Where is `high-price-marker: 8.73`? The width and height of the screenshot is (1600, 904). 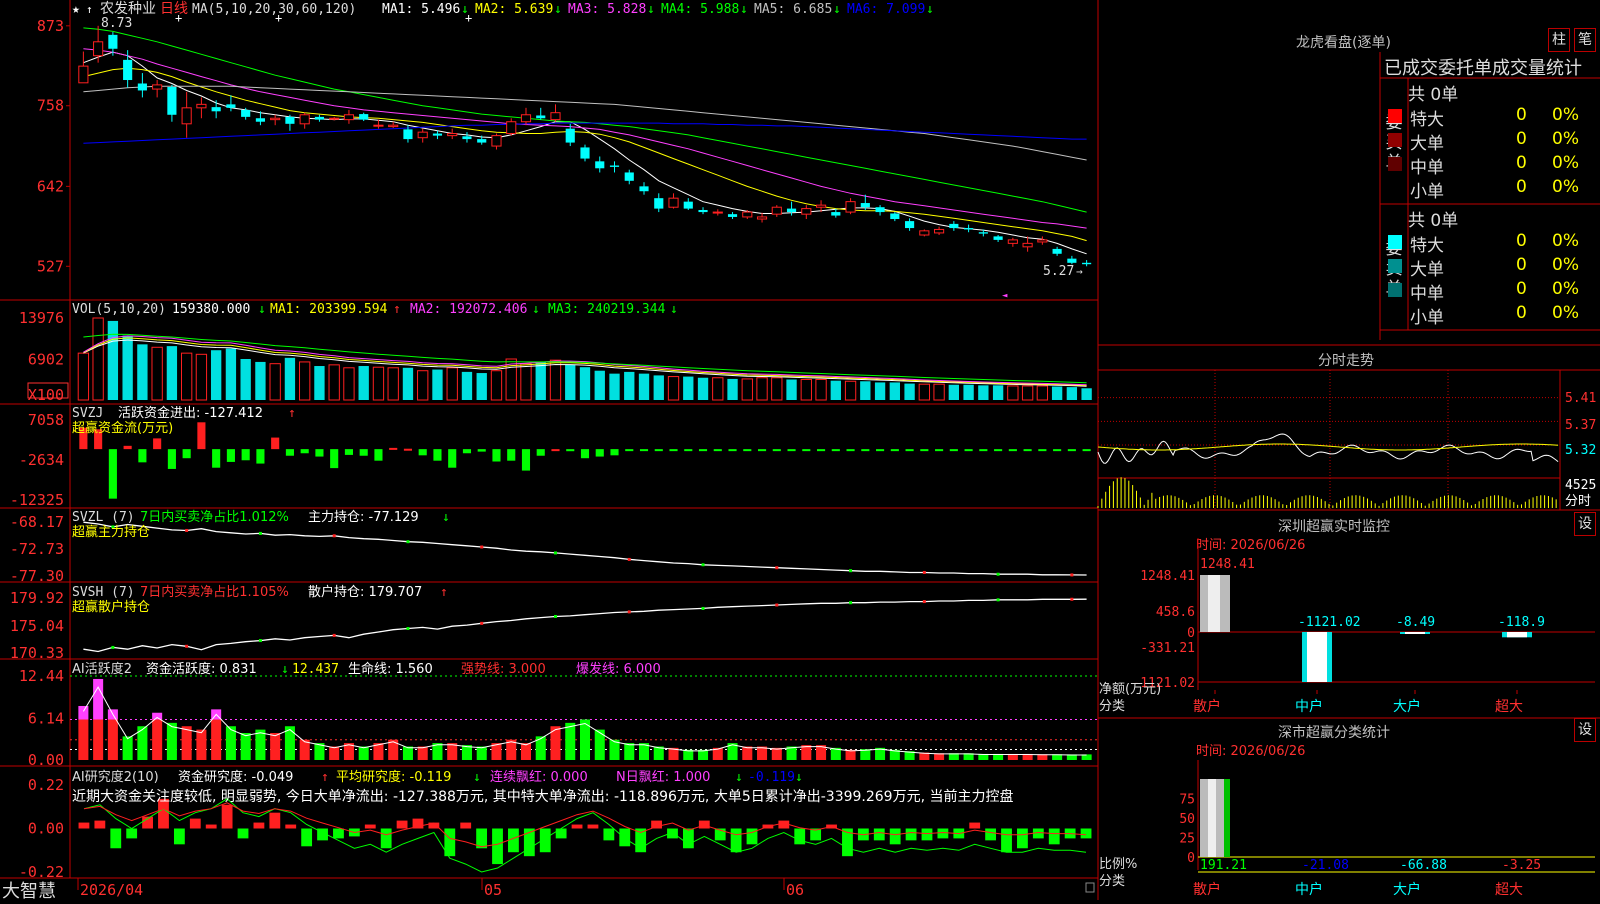
high-price-marker: 8.73 is located at coordinates (116, 23).